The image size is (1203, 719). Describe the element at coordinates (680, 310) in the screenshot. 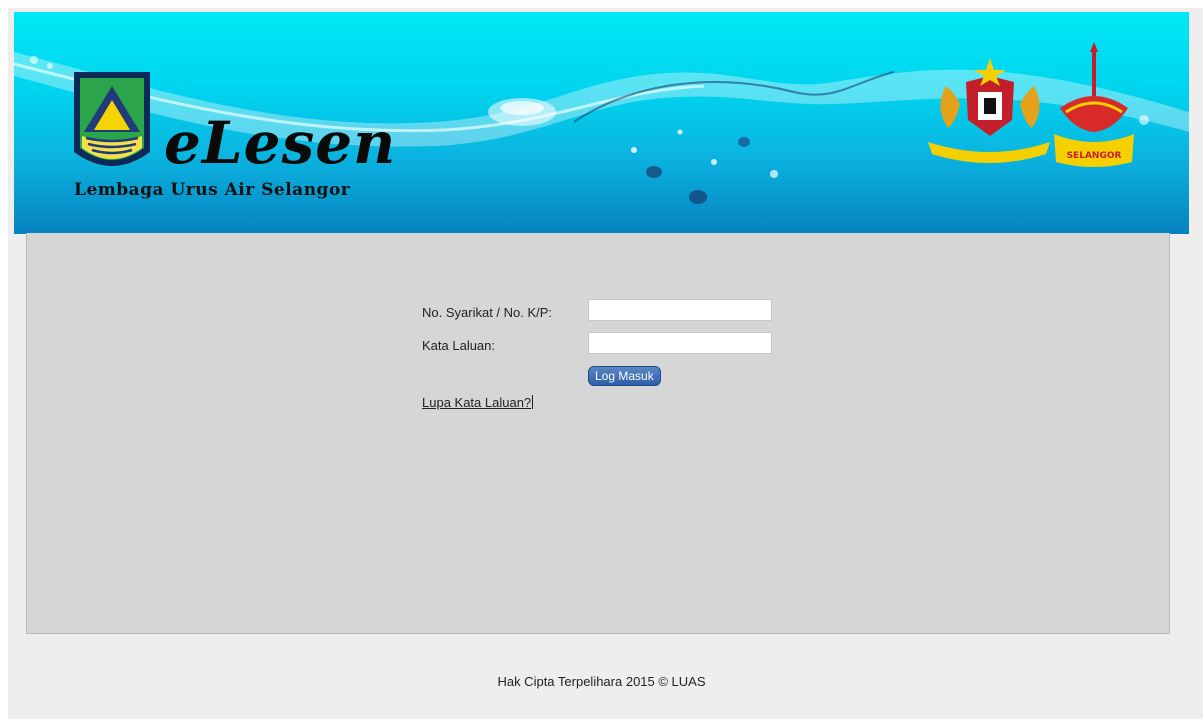

I see `company-number-input` at that location.